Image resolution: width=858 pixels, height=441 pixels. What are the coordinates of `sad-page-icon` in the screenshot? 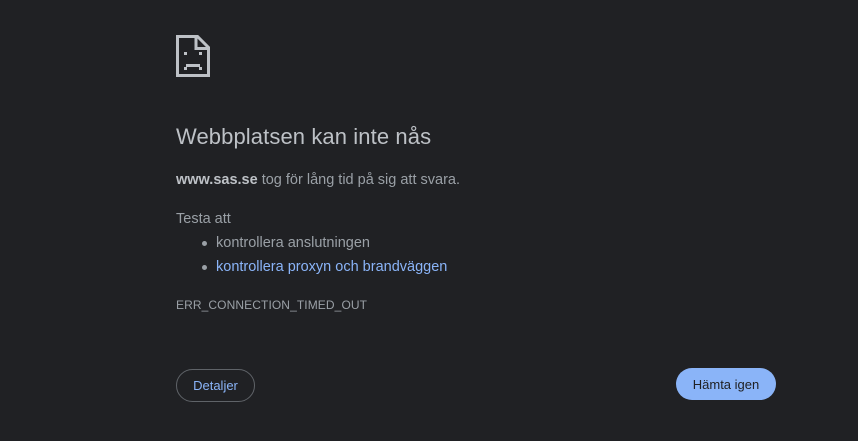 It's located at (193, 56).